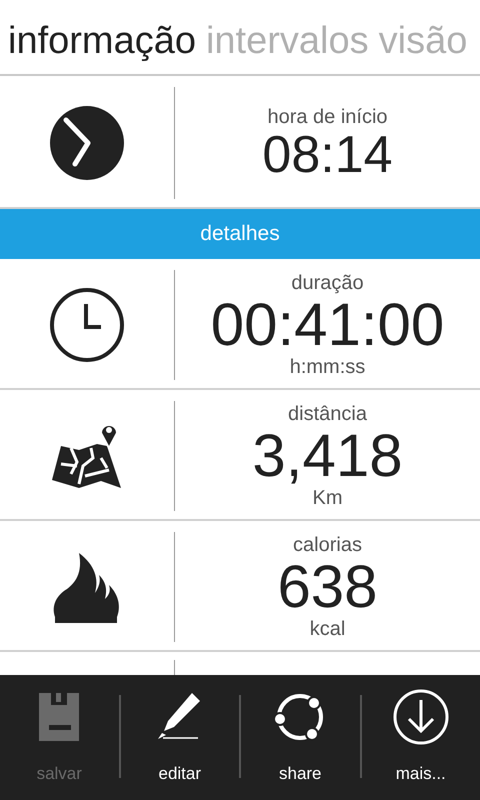  Describe the element at coordinates (420, 717) in the screenshot. I see `download-icon` at that location.